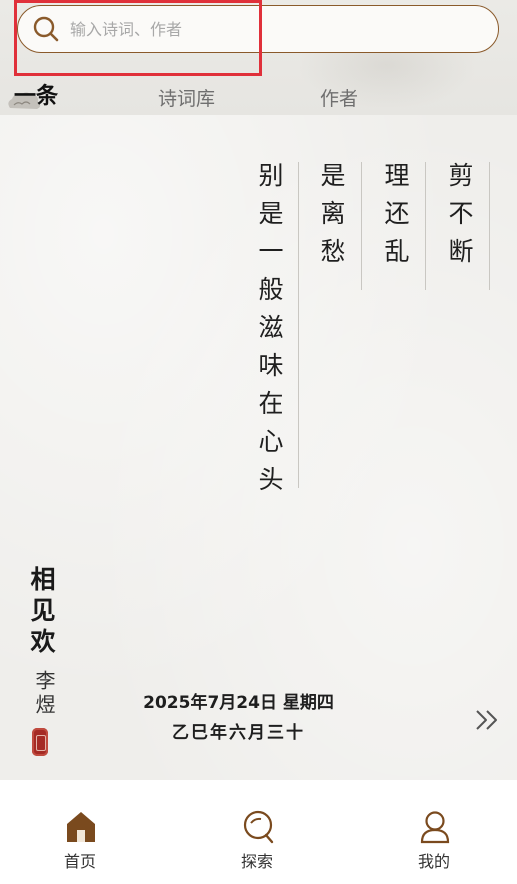 Image resolution: width=517 pixels, height=884 pixels. What do you see at coordinates (238, 733) in the screenshot?
I see `lunar-date: 乙巳年六月三十` at bounding box center [238, 733].